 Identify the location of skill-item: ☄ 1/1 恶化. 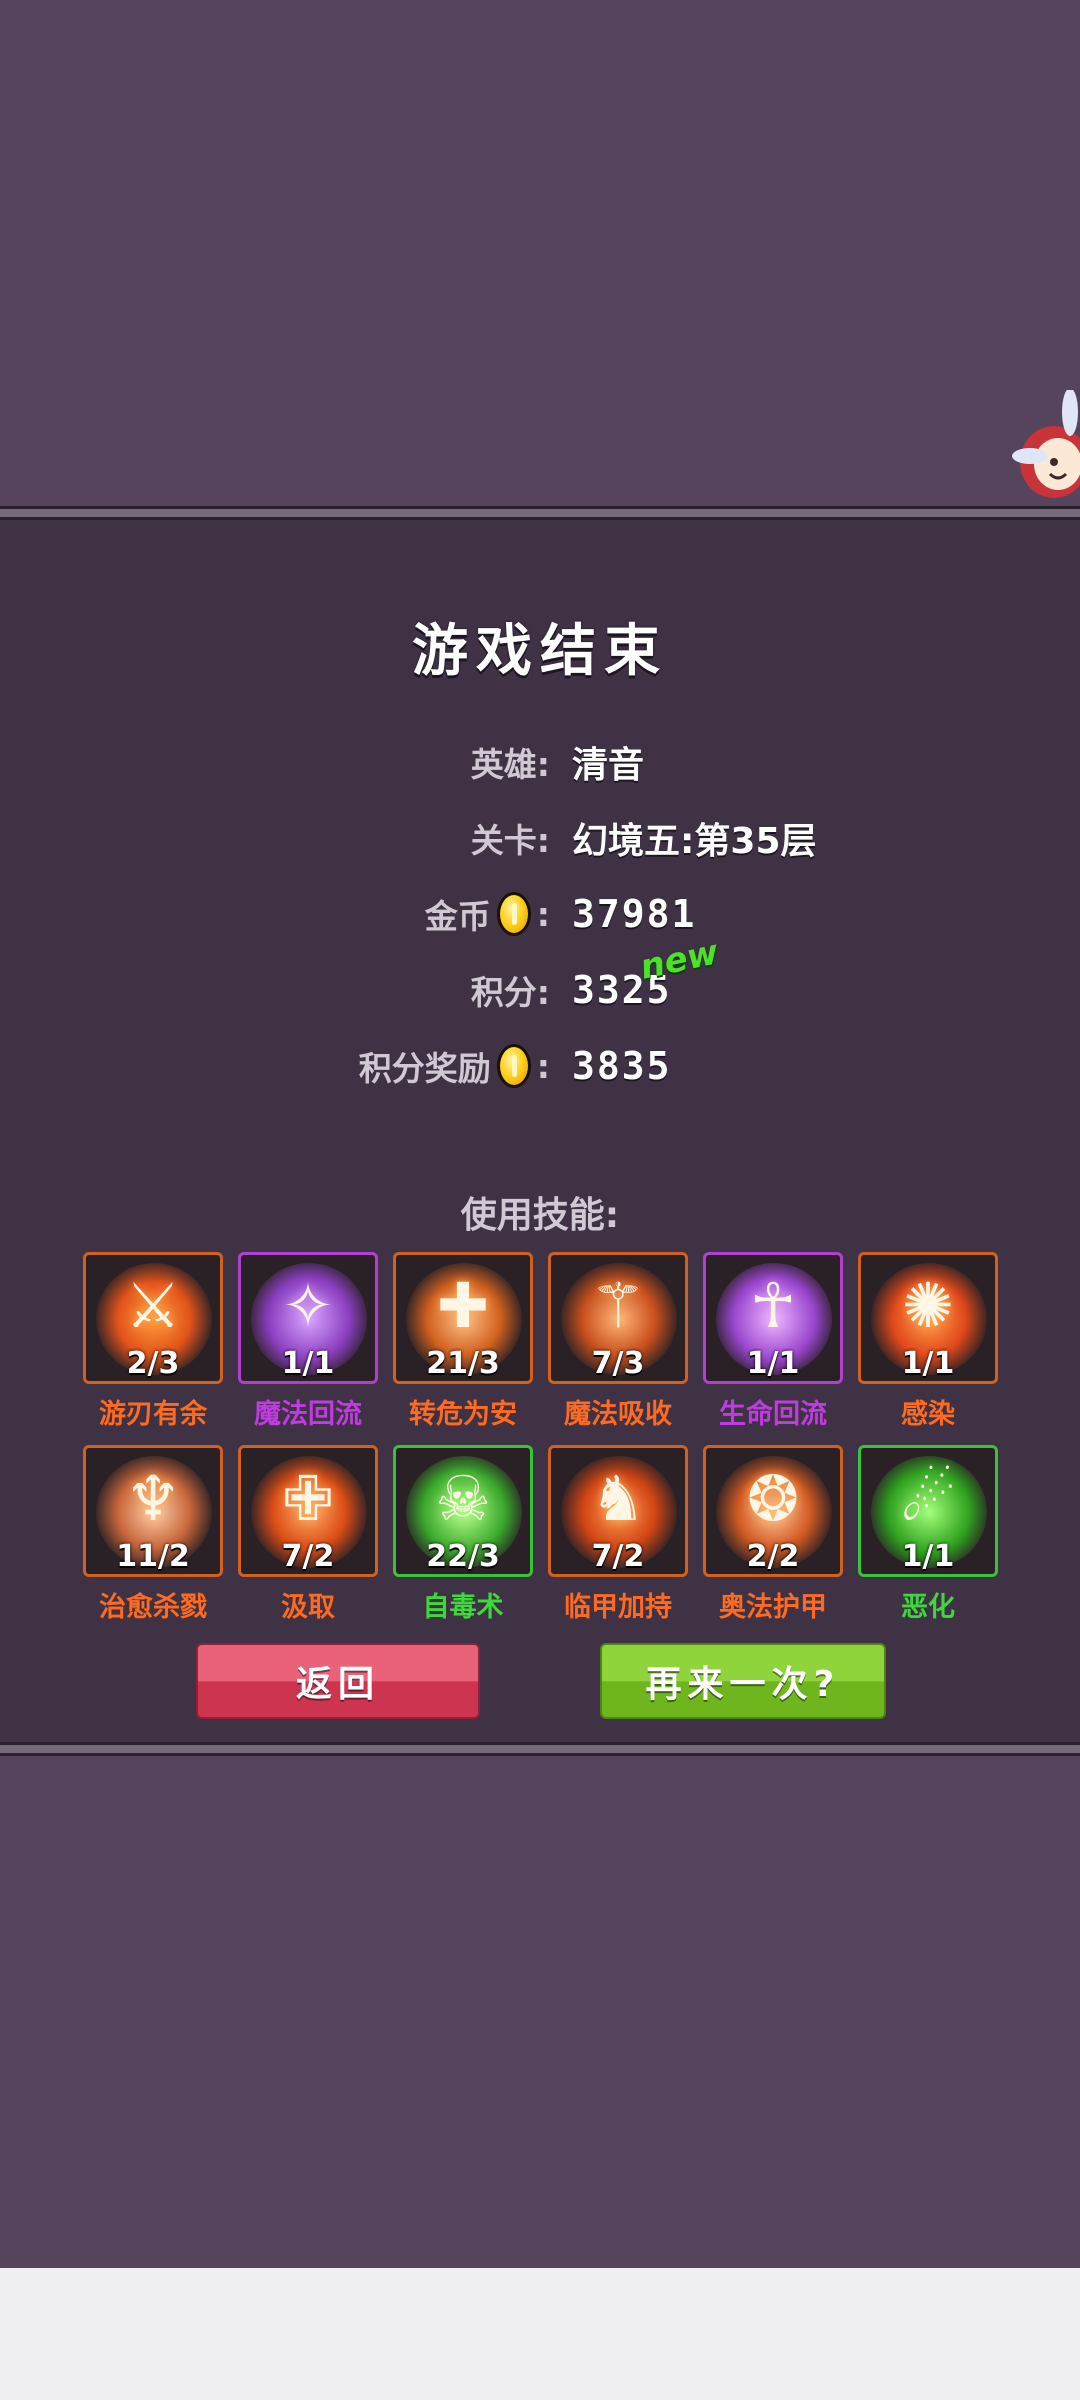
(928, 1535).